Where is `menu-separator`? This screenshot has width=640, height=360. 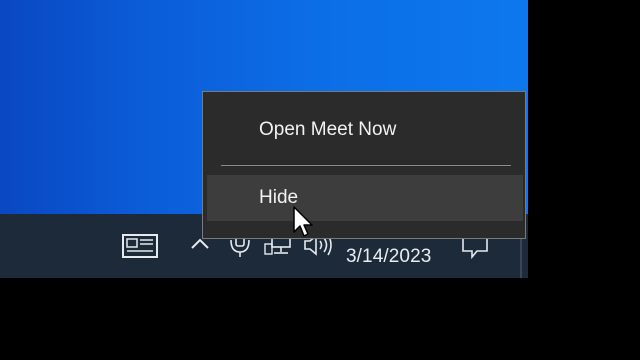
menu-separator is located at coordinates (366, 165).